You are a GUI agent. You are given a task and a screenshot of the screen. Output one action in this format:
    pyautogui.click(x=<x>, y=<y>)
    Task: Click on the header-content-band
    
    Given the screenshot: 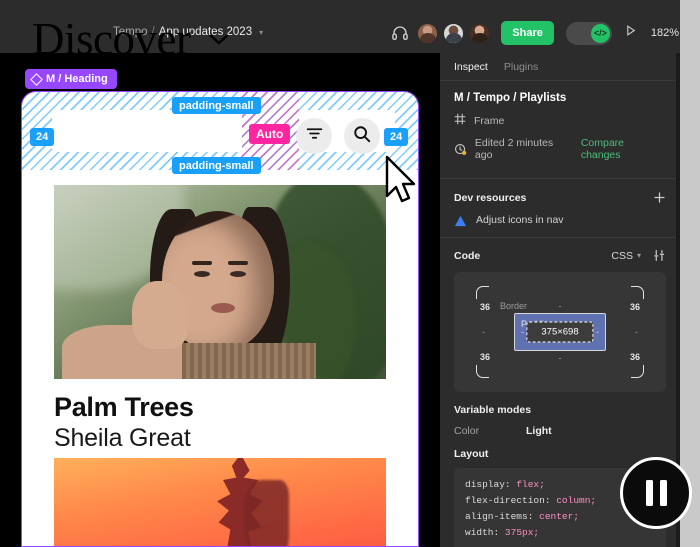 What is the action you would take?
    pyautogui.click(x=147, y=131)
    